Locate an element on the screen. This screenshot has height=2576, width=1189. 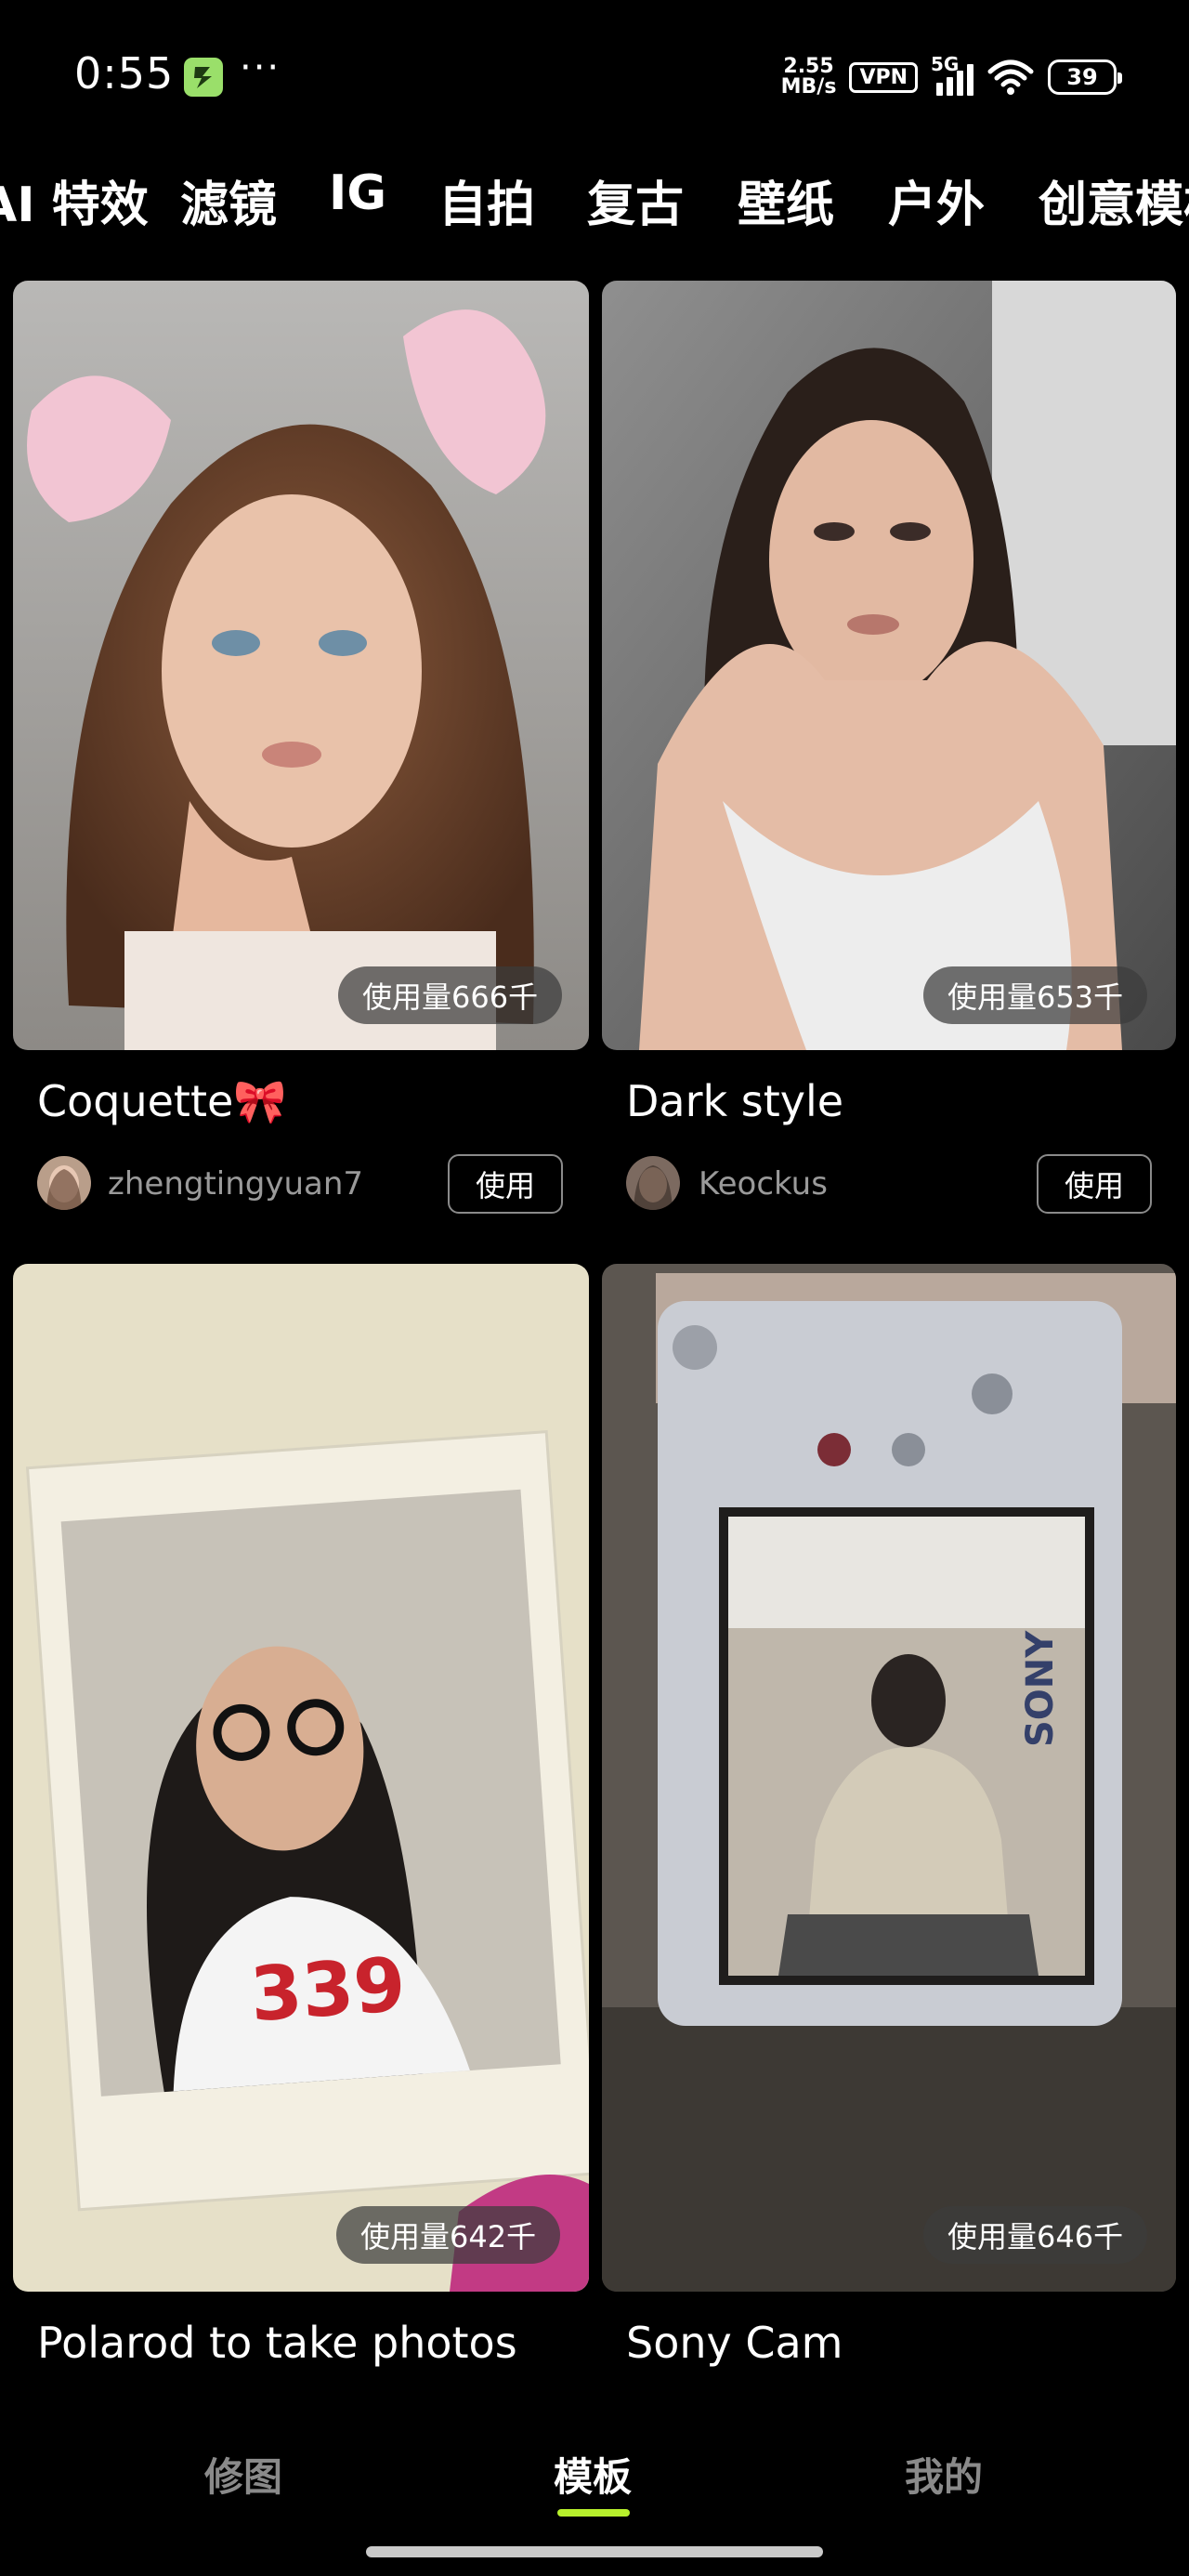
tab-selfie: 自拍 is located at coordinates (486, 200).